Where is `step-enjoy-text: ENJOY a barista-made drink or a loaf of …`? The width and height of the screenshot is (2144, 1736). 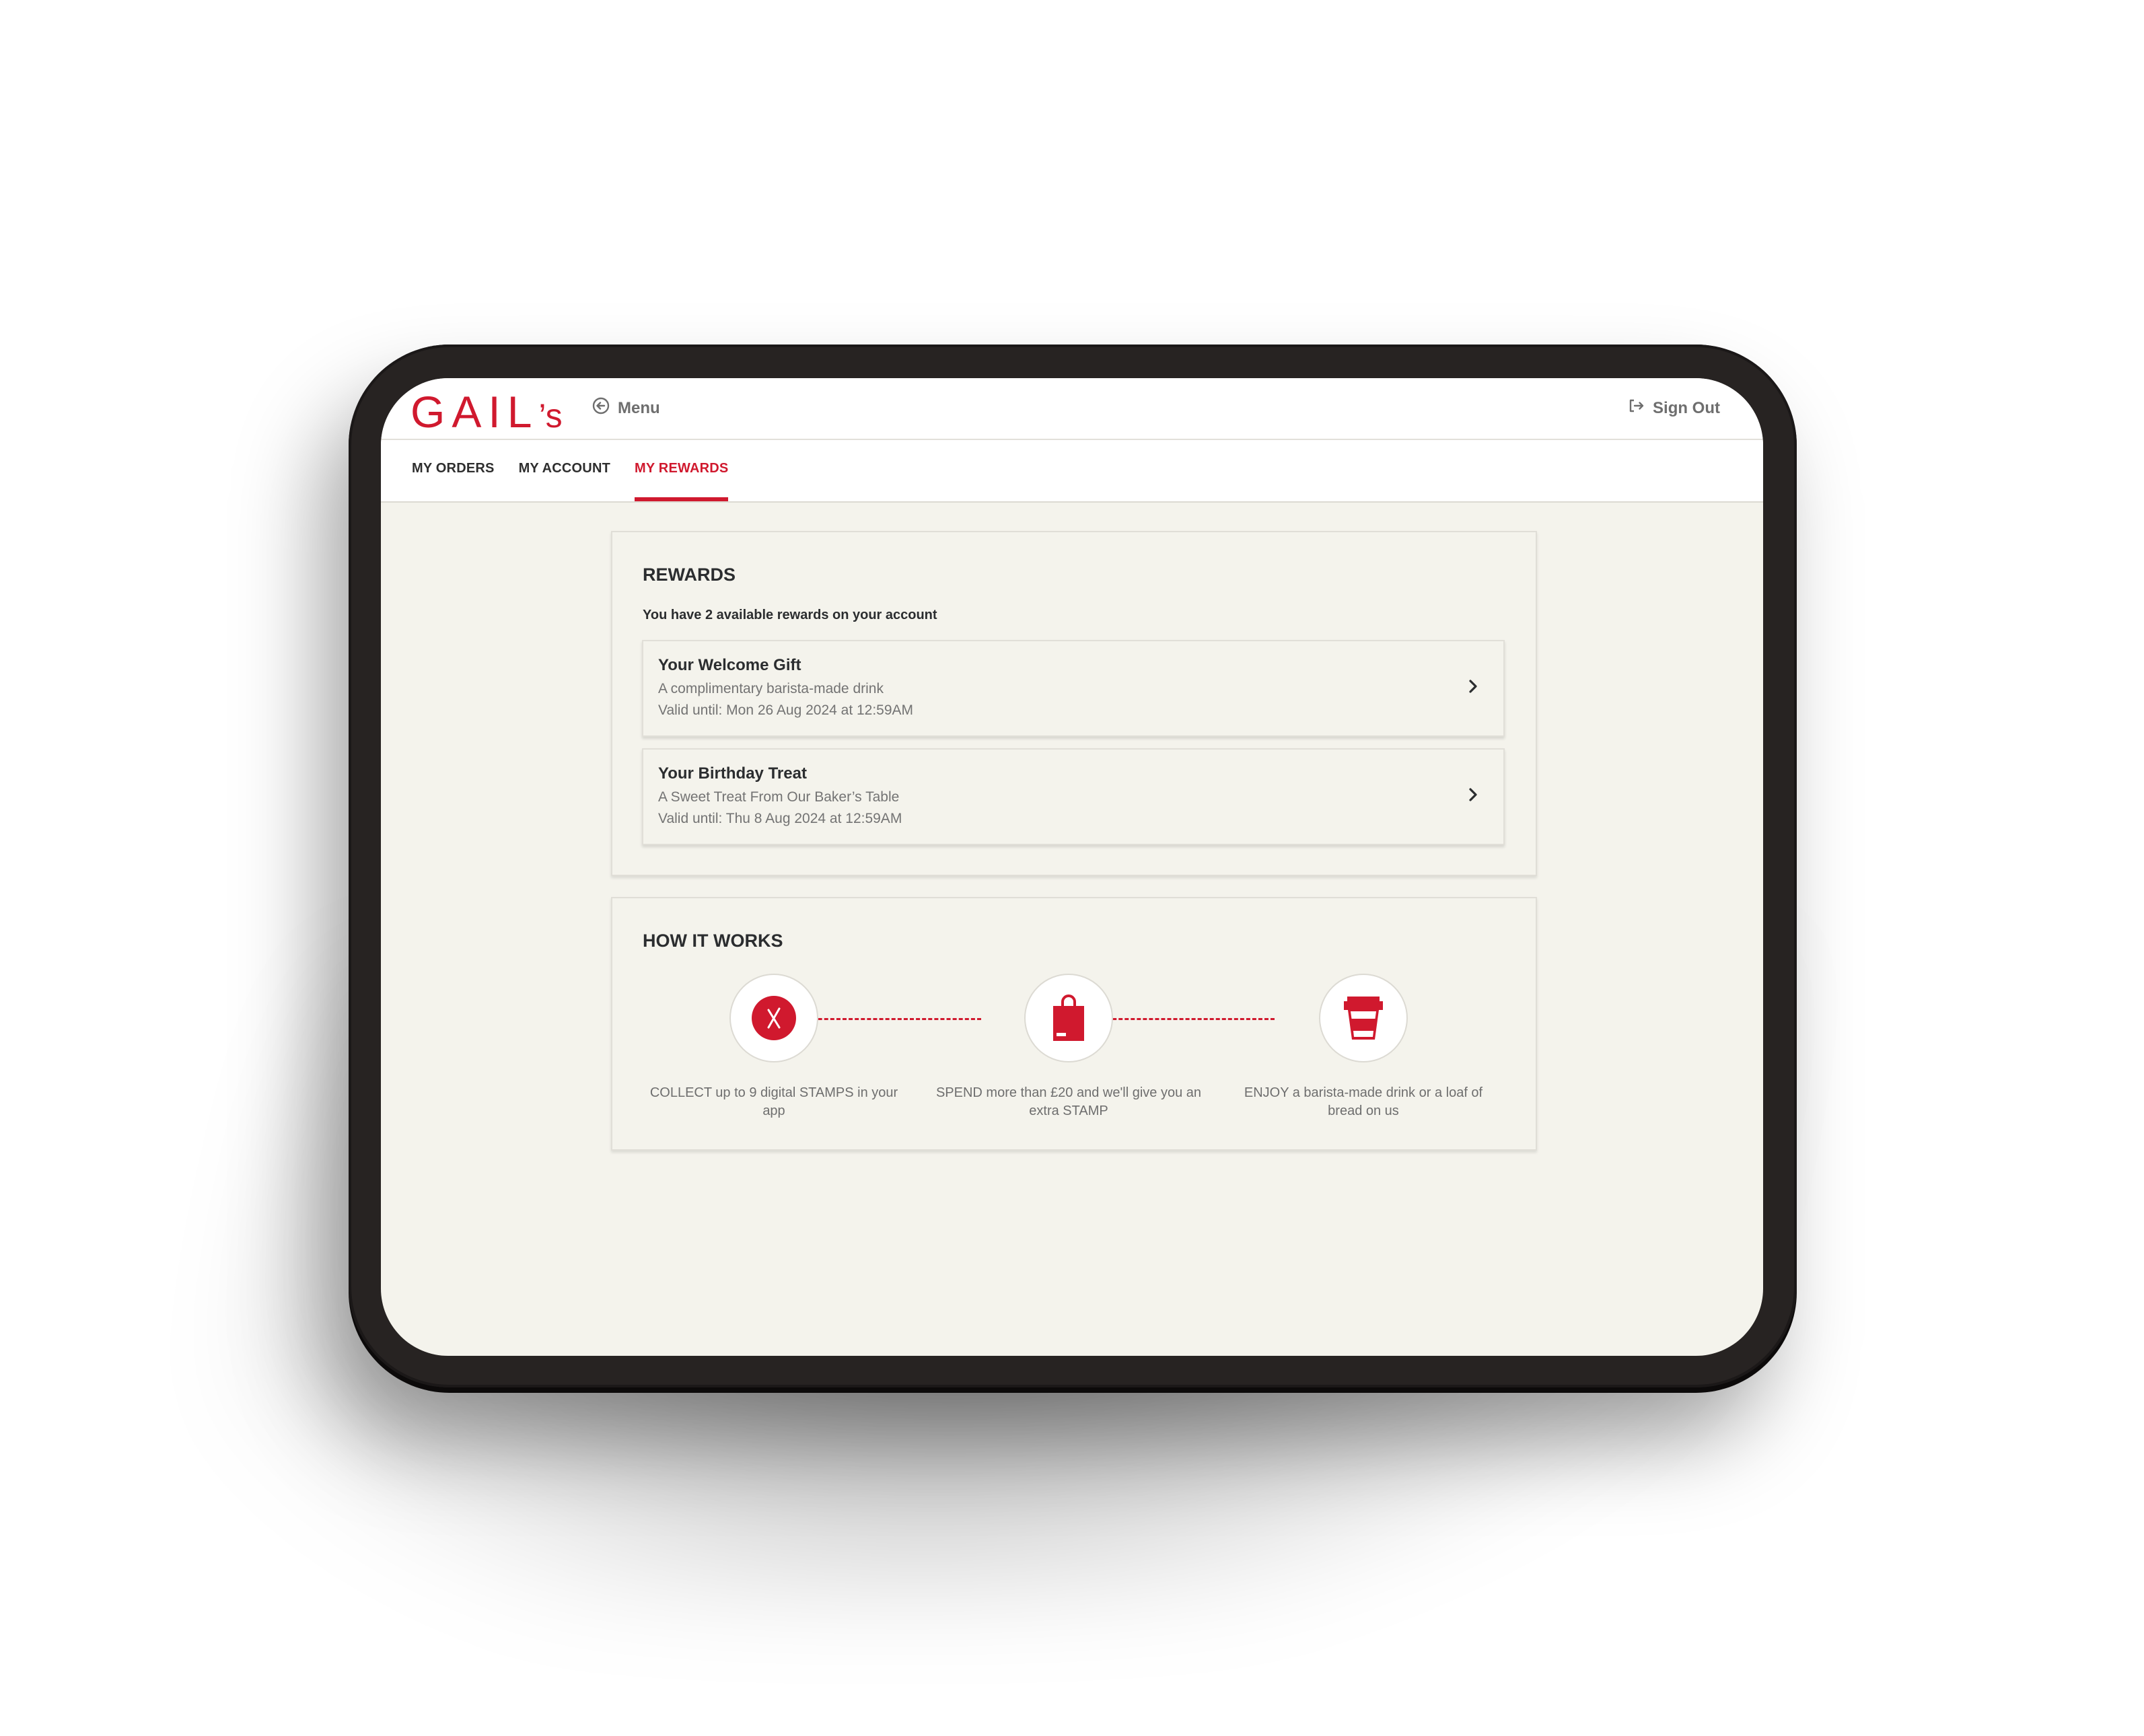
step-enjoy-text: ENJOY a barista-made drink or a loaf of … is located at coordinates (1363, 1101).